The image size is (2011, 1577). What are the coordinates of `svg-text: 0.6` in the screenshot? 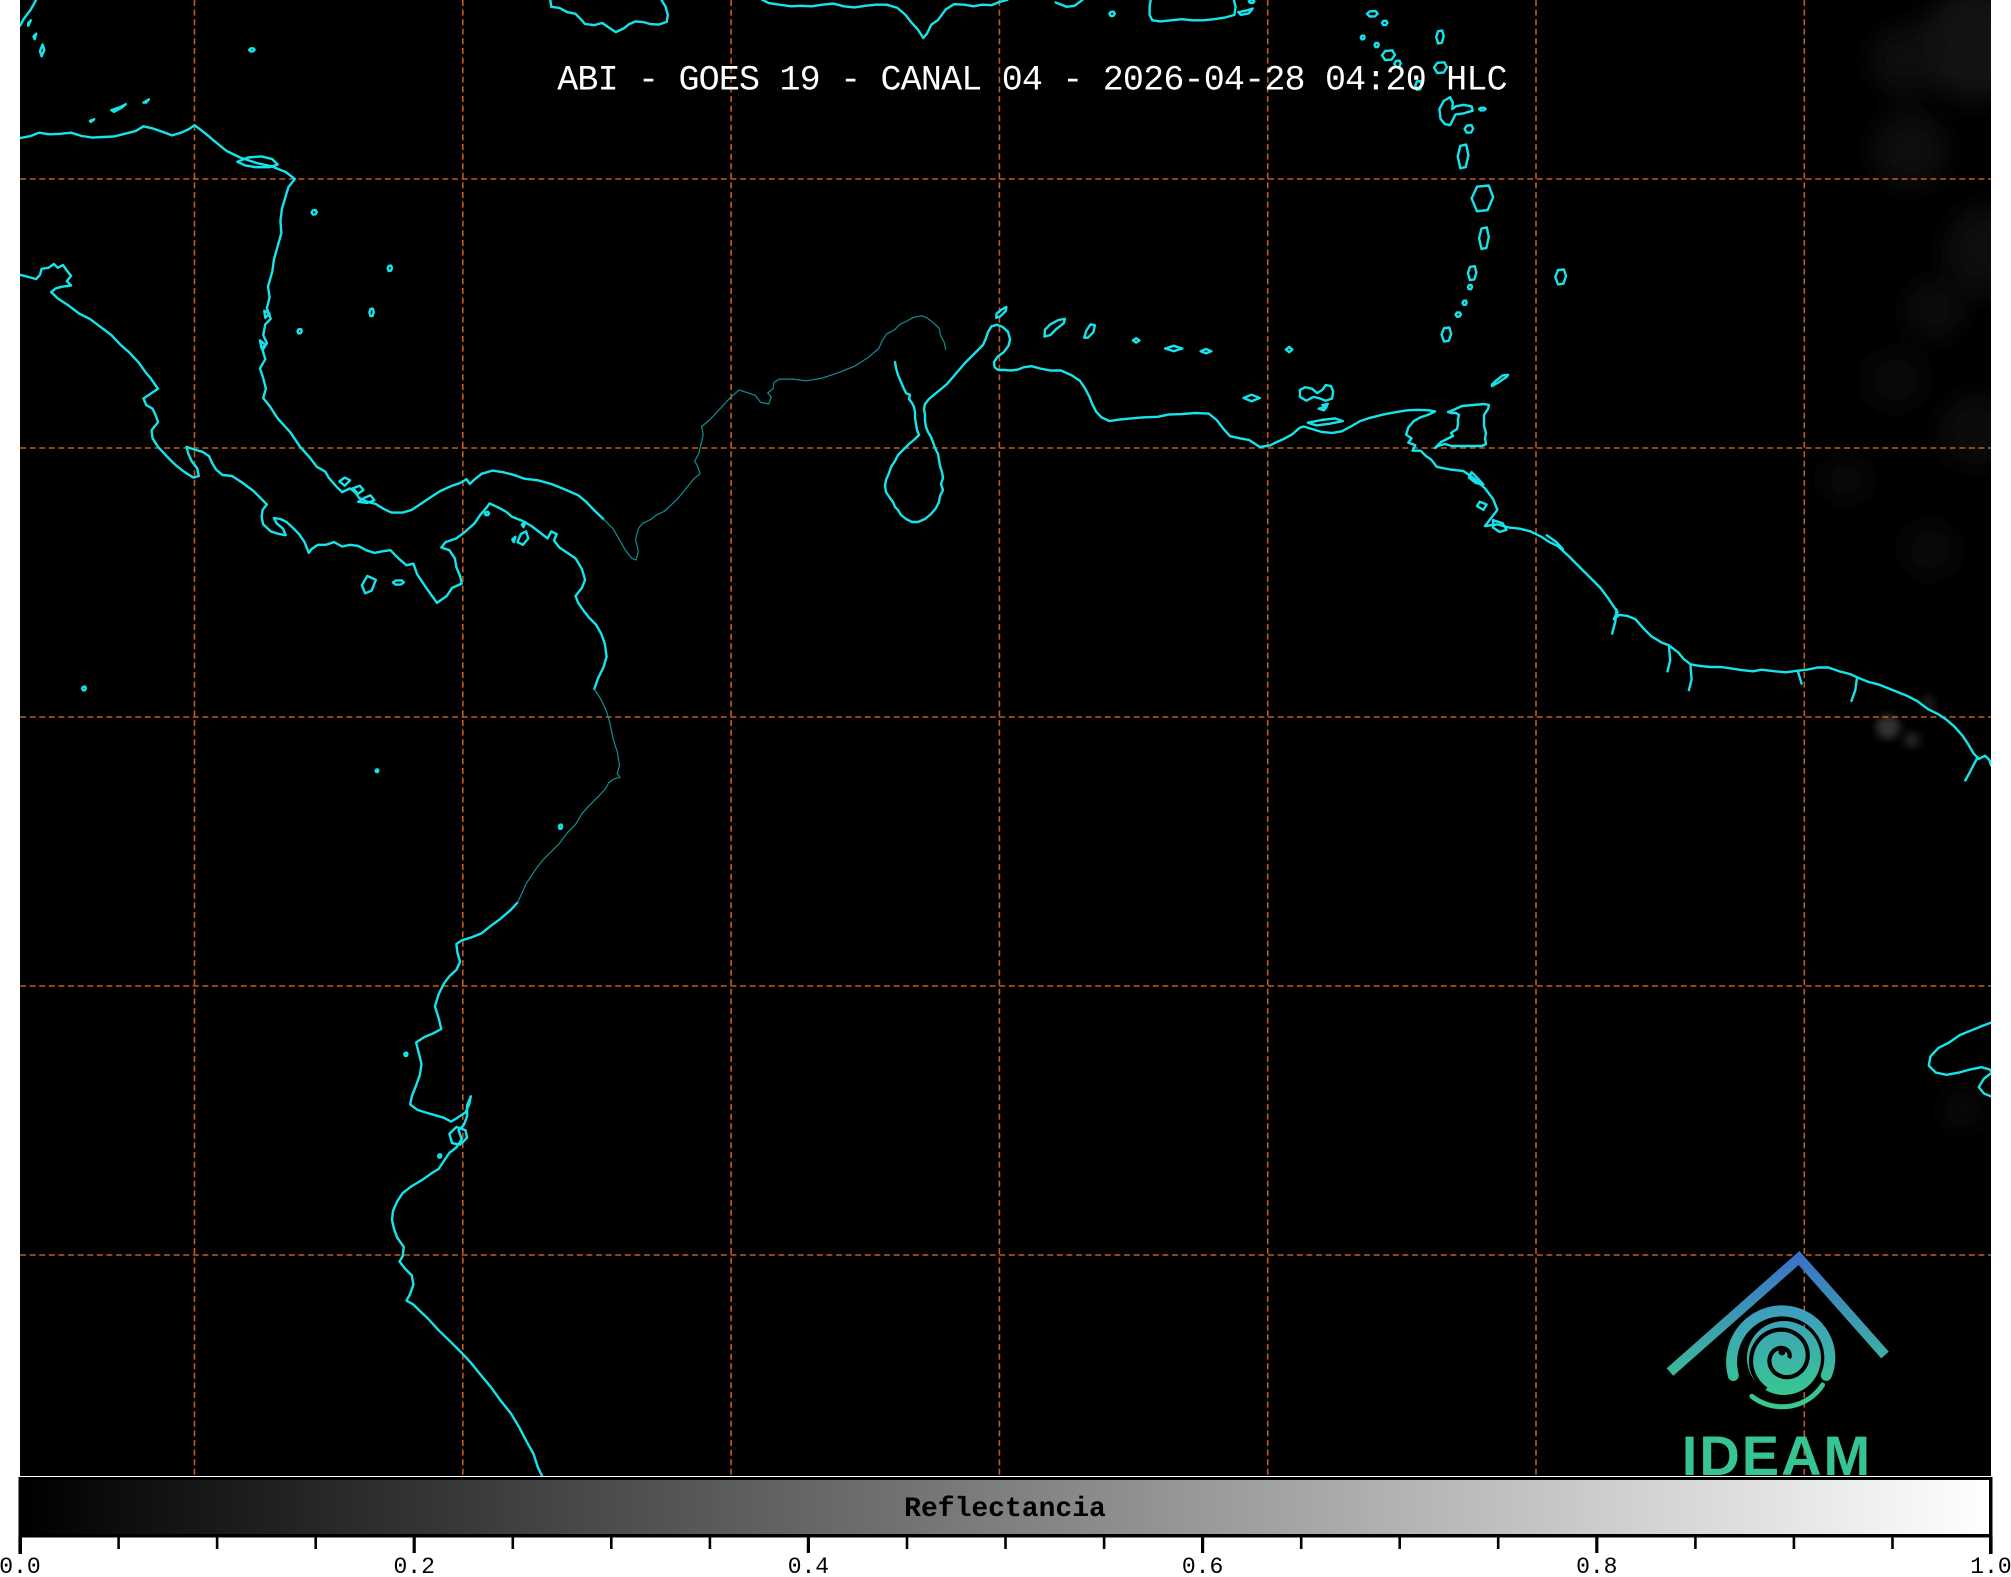 It's located at (1202, 1565).